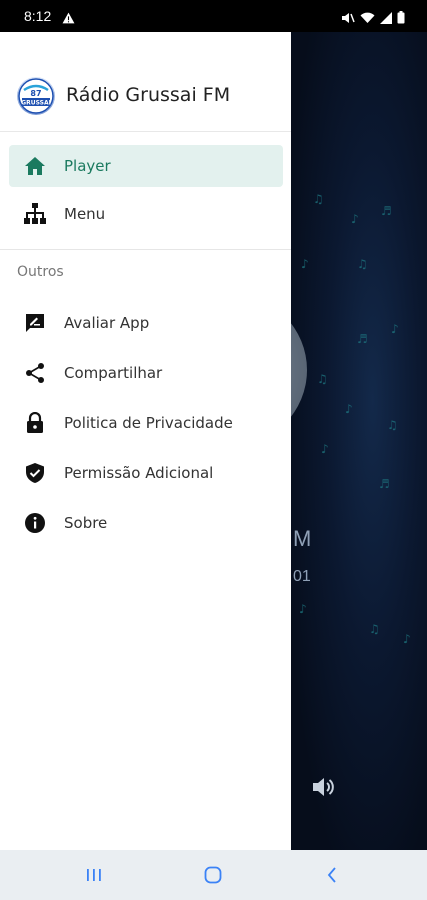 This screenshot has height=900, width=427. I want to click on svg-text: GRUSSAI, so click(36, 103).